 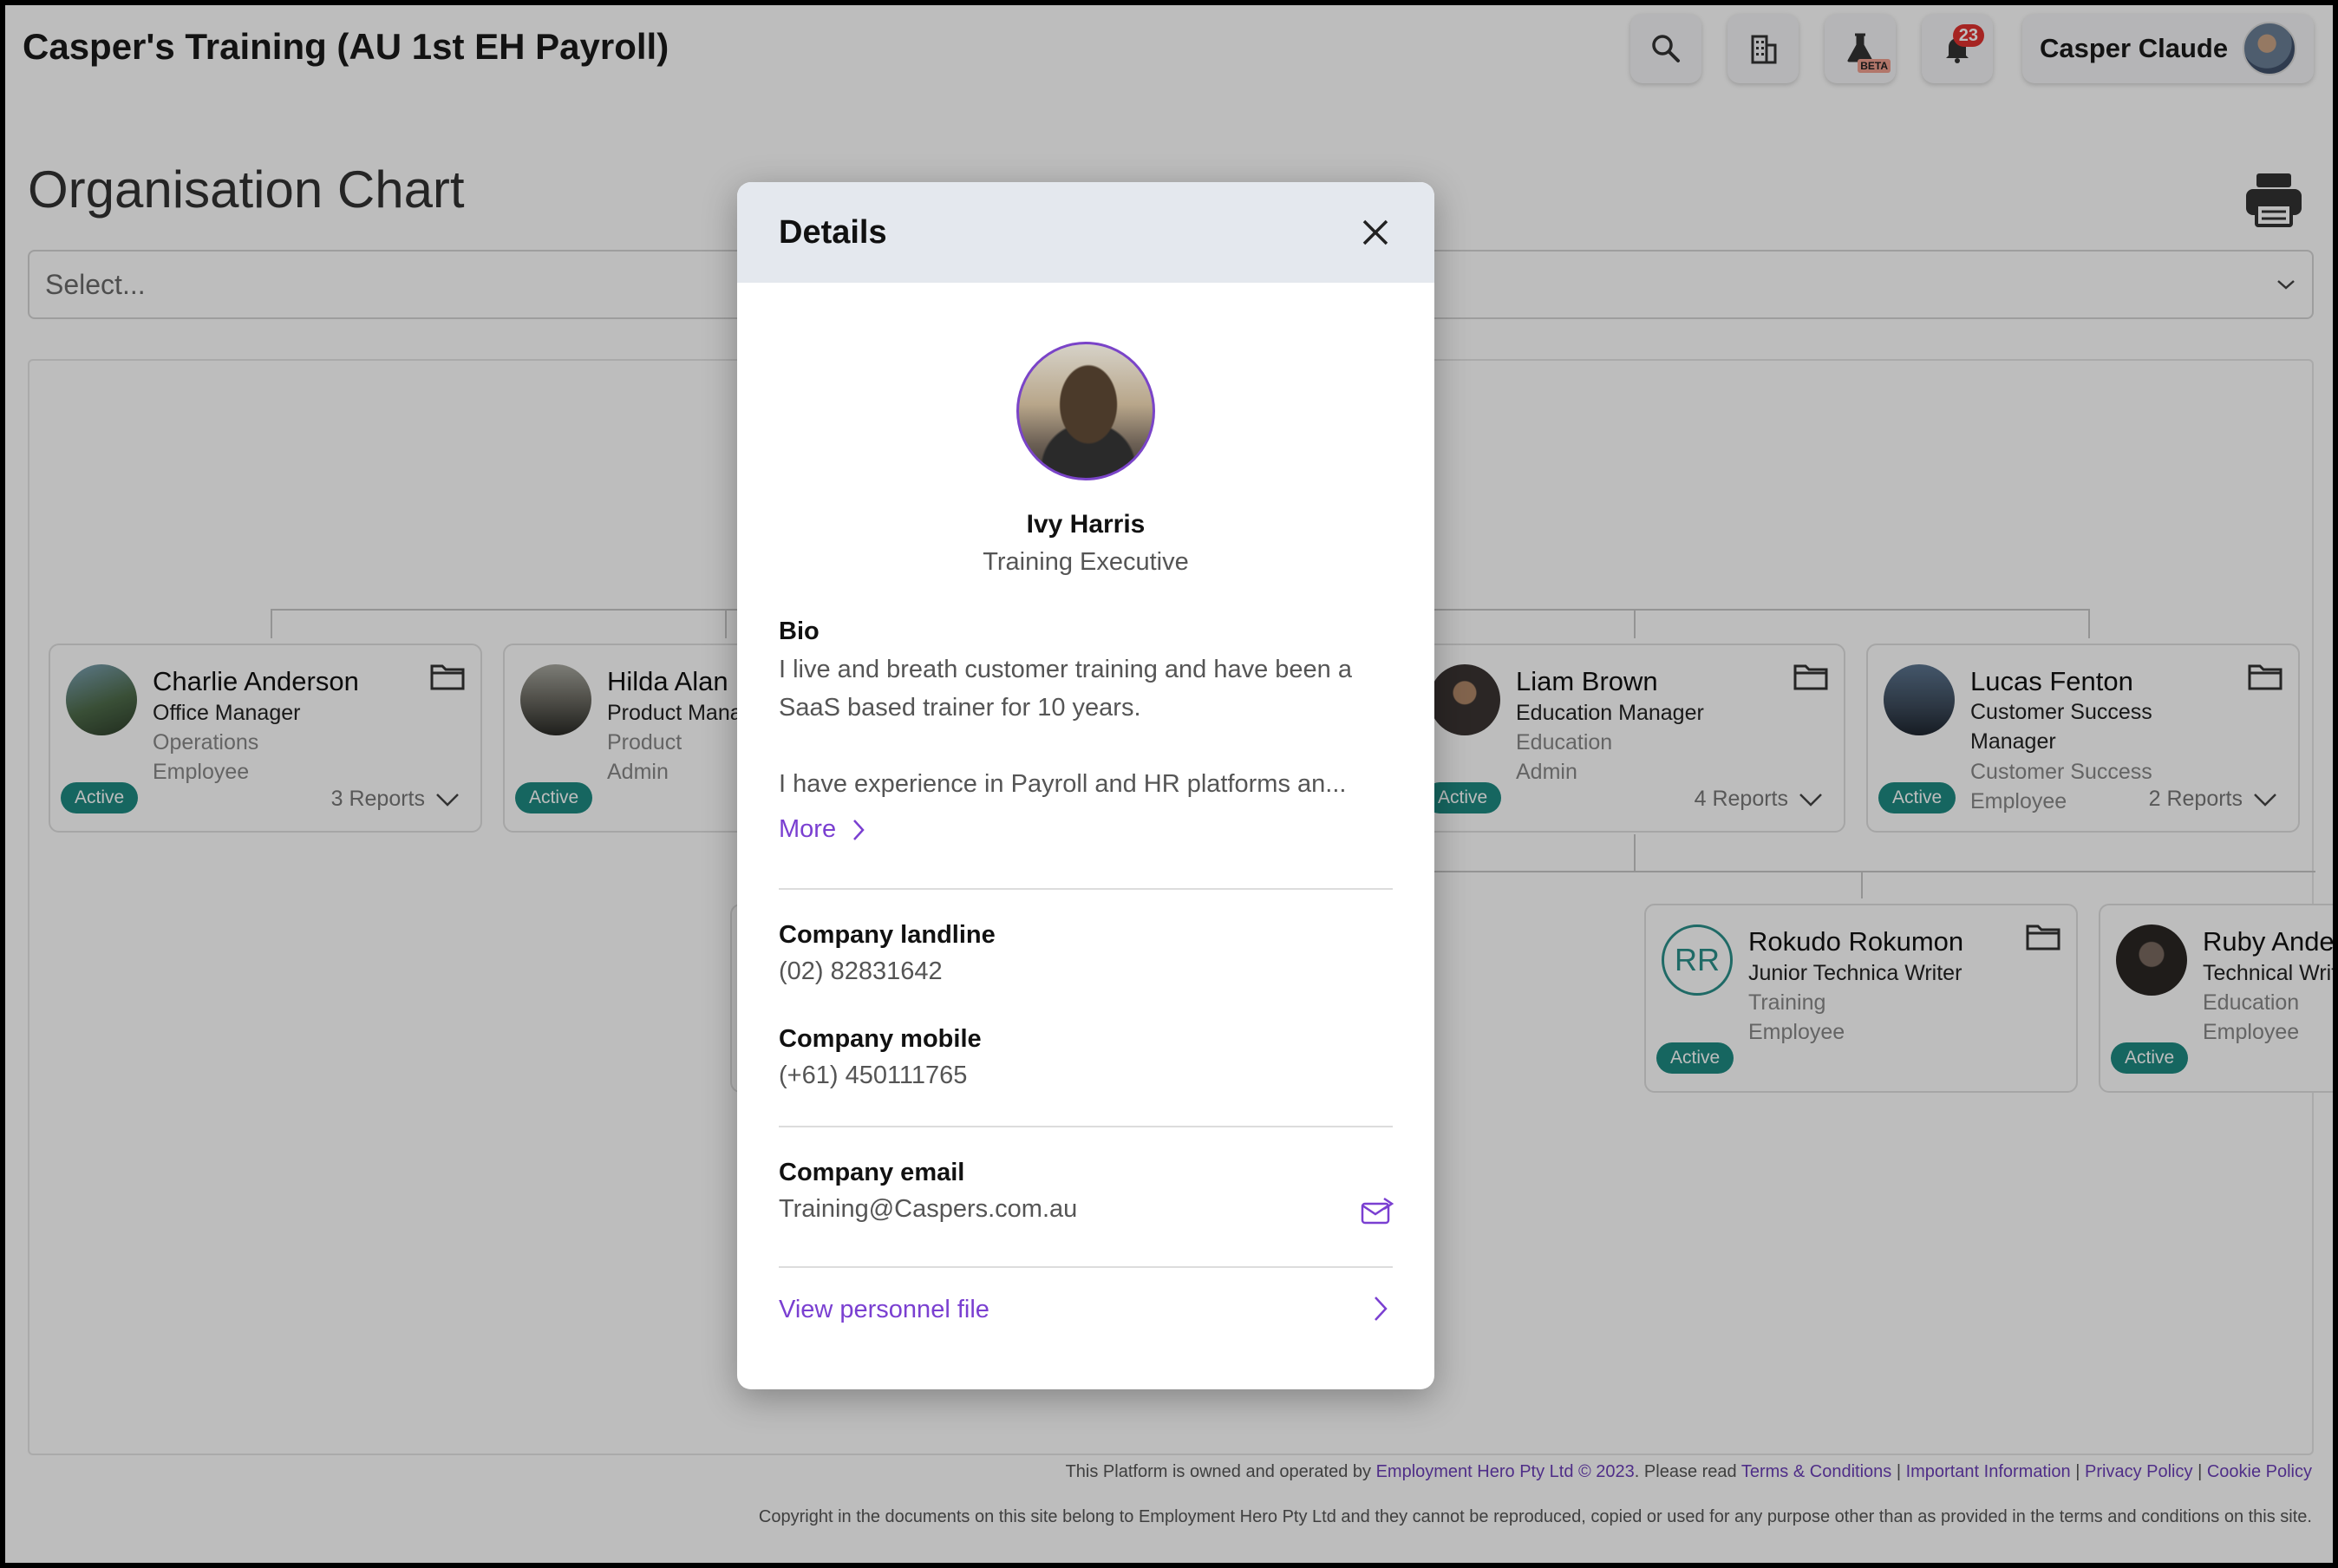 What do you see at coordinates (808, 829) in the screenshot?
I see `more-label: More` at bounding box center [808, 829].